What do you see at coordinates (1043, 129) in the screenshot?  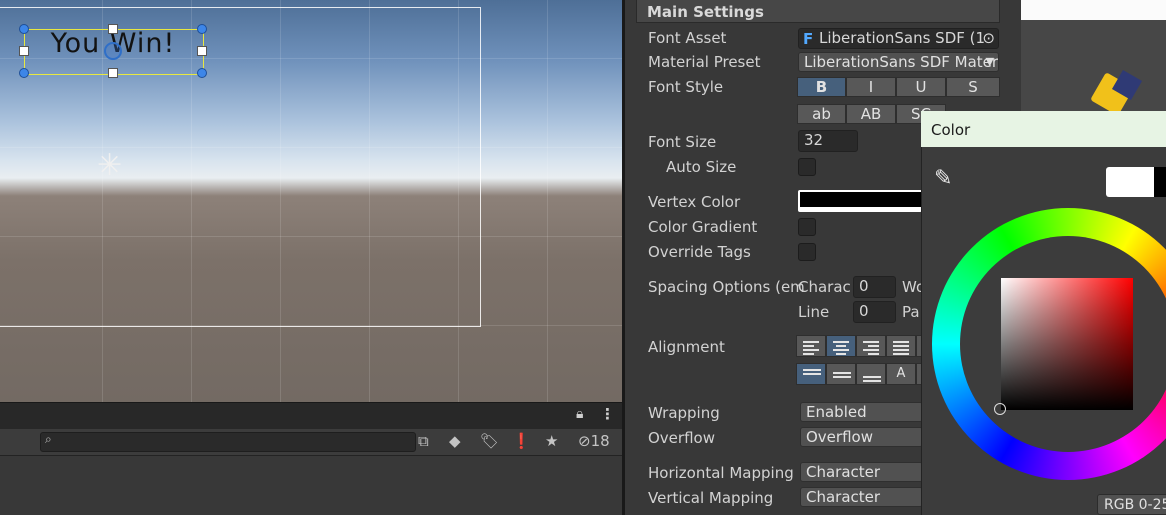 I see `color-picker-titlebar: Color` at bounding box center [1043, 129].